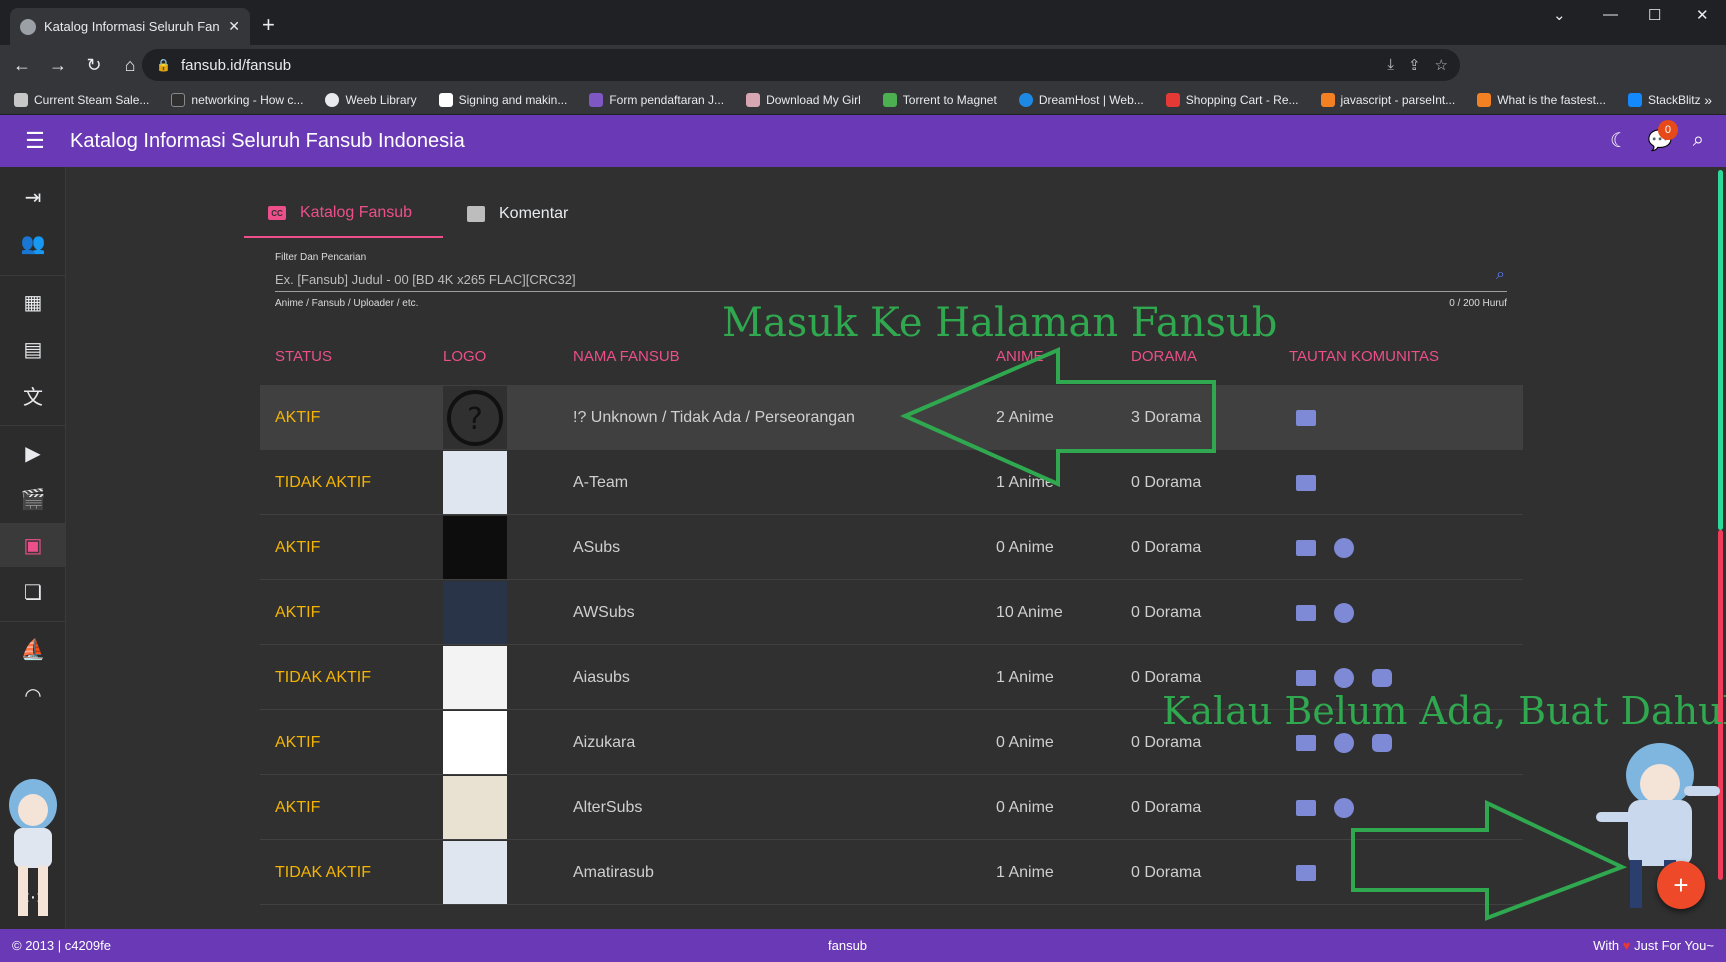 The image size is (1726, 962). Describe the element at coordinates (847, 945) in the screenshot. I see `footer-site: fansub` at that location.